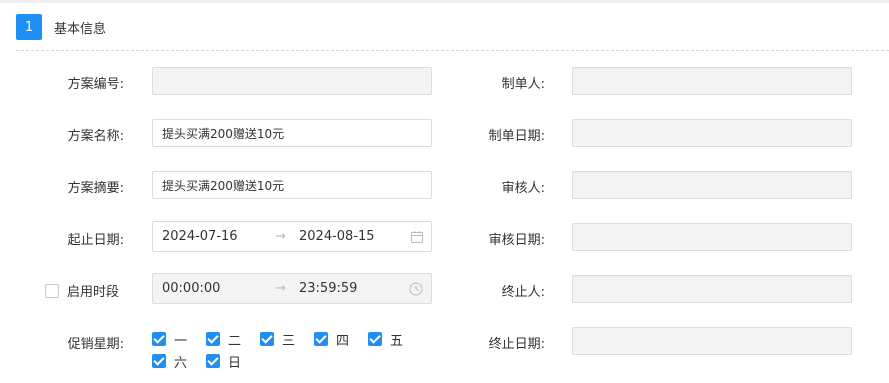  I want to click on date-range-arrow: →, so click(280, 236).